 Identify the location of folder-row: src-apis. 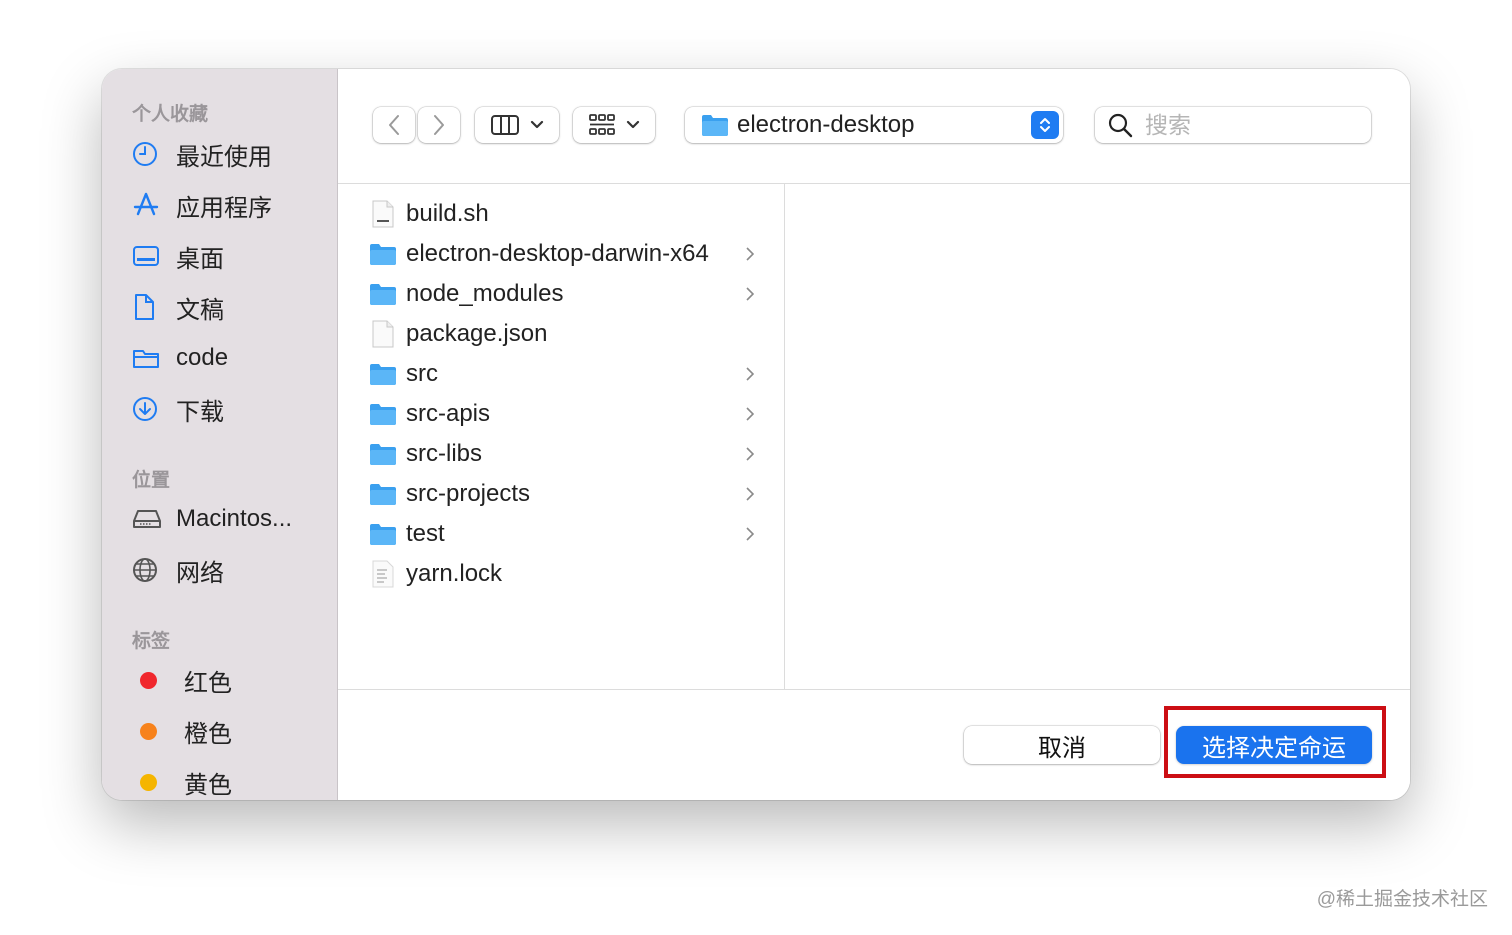
(561, 414).